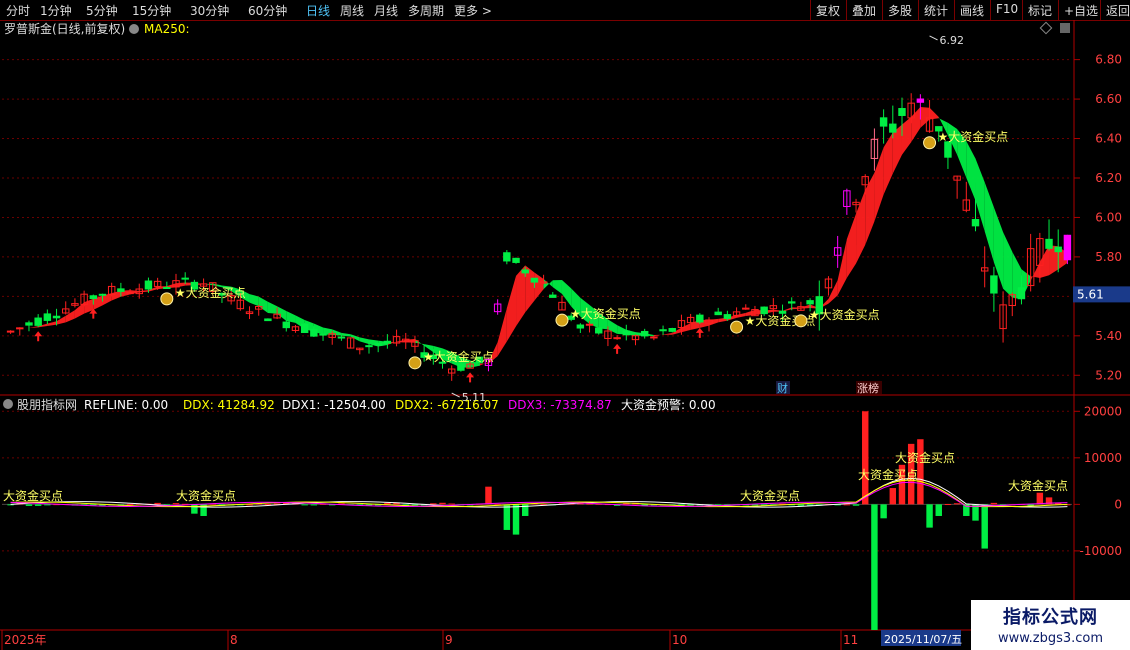 Image resolution: width=1130 pixels, height=650 pixels. I want to click on toolbar-item-9: 多周期, so click(426, 10).